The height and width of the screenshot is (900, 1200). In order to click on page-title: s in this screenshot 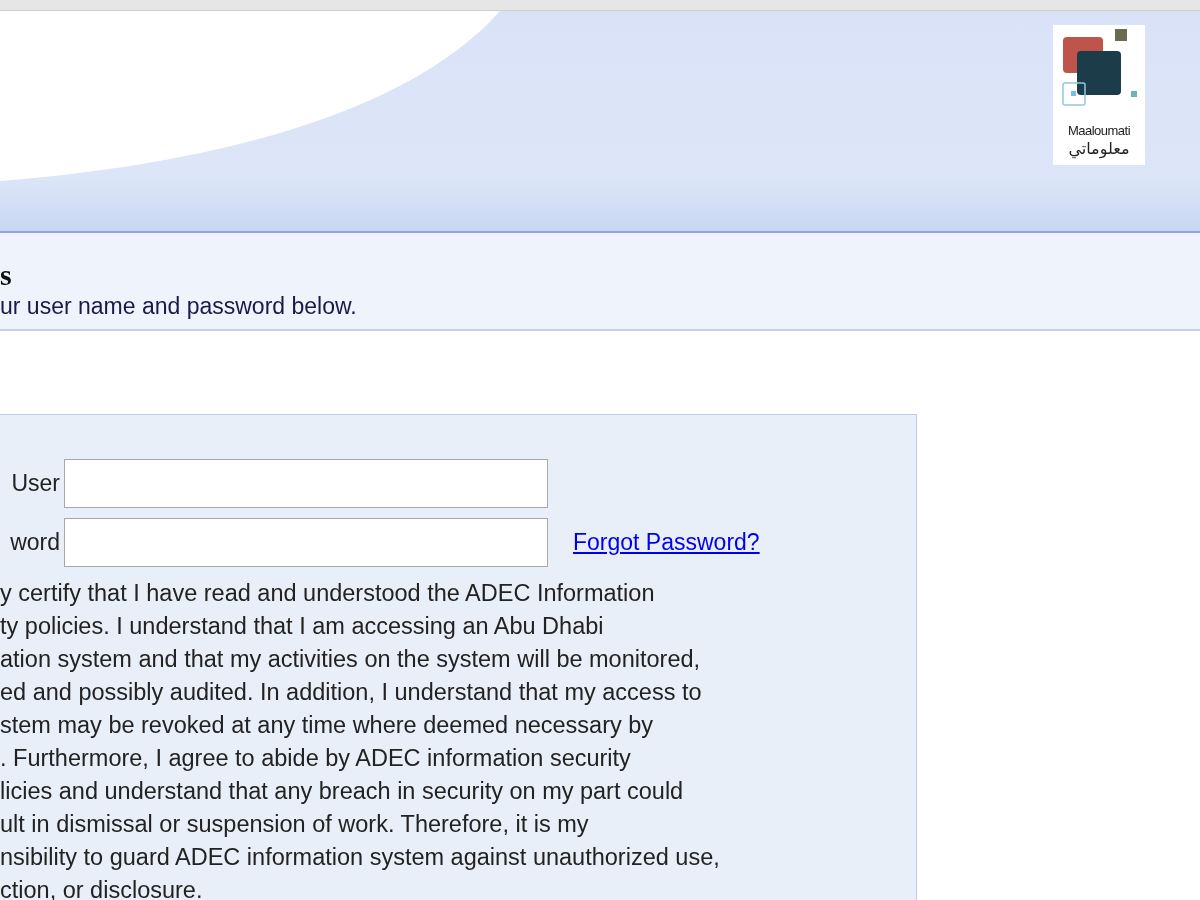, I will do `click(6, 275)`.